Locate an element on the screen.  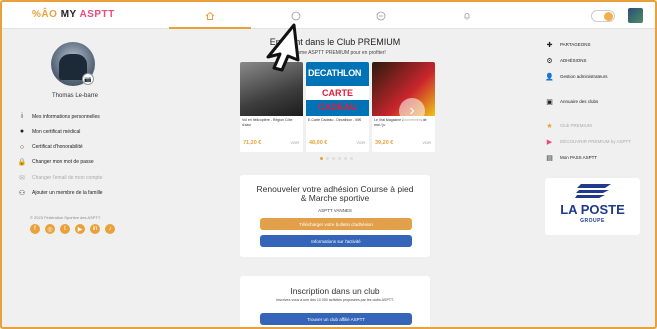
menu-pass: ▤ Mon PASS ASPTT is located at coordinates (571, 157).